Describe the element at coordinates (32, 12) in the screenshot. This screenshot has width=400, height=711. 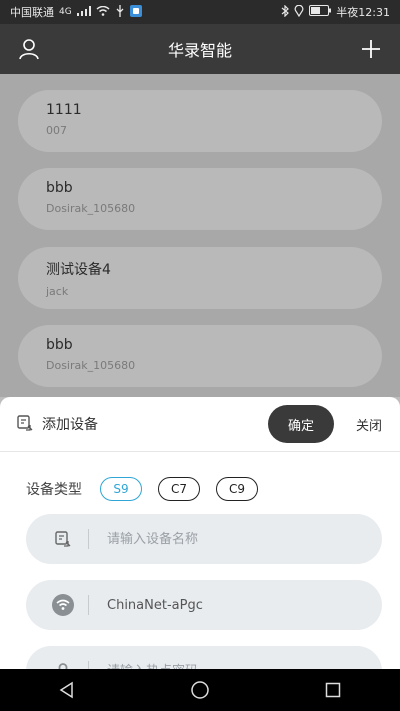
I see `carrier-text: 中国联通` at that location.